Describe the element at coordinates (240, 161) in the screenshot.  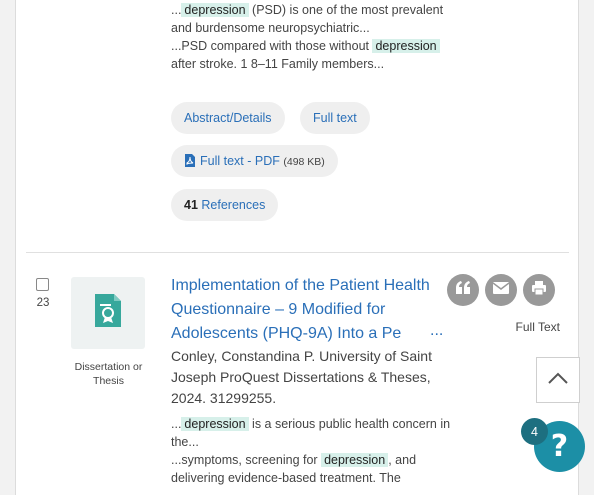
I see `pdf-label: Full text - PDF` at that location.